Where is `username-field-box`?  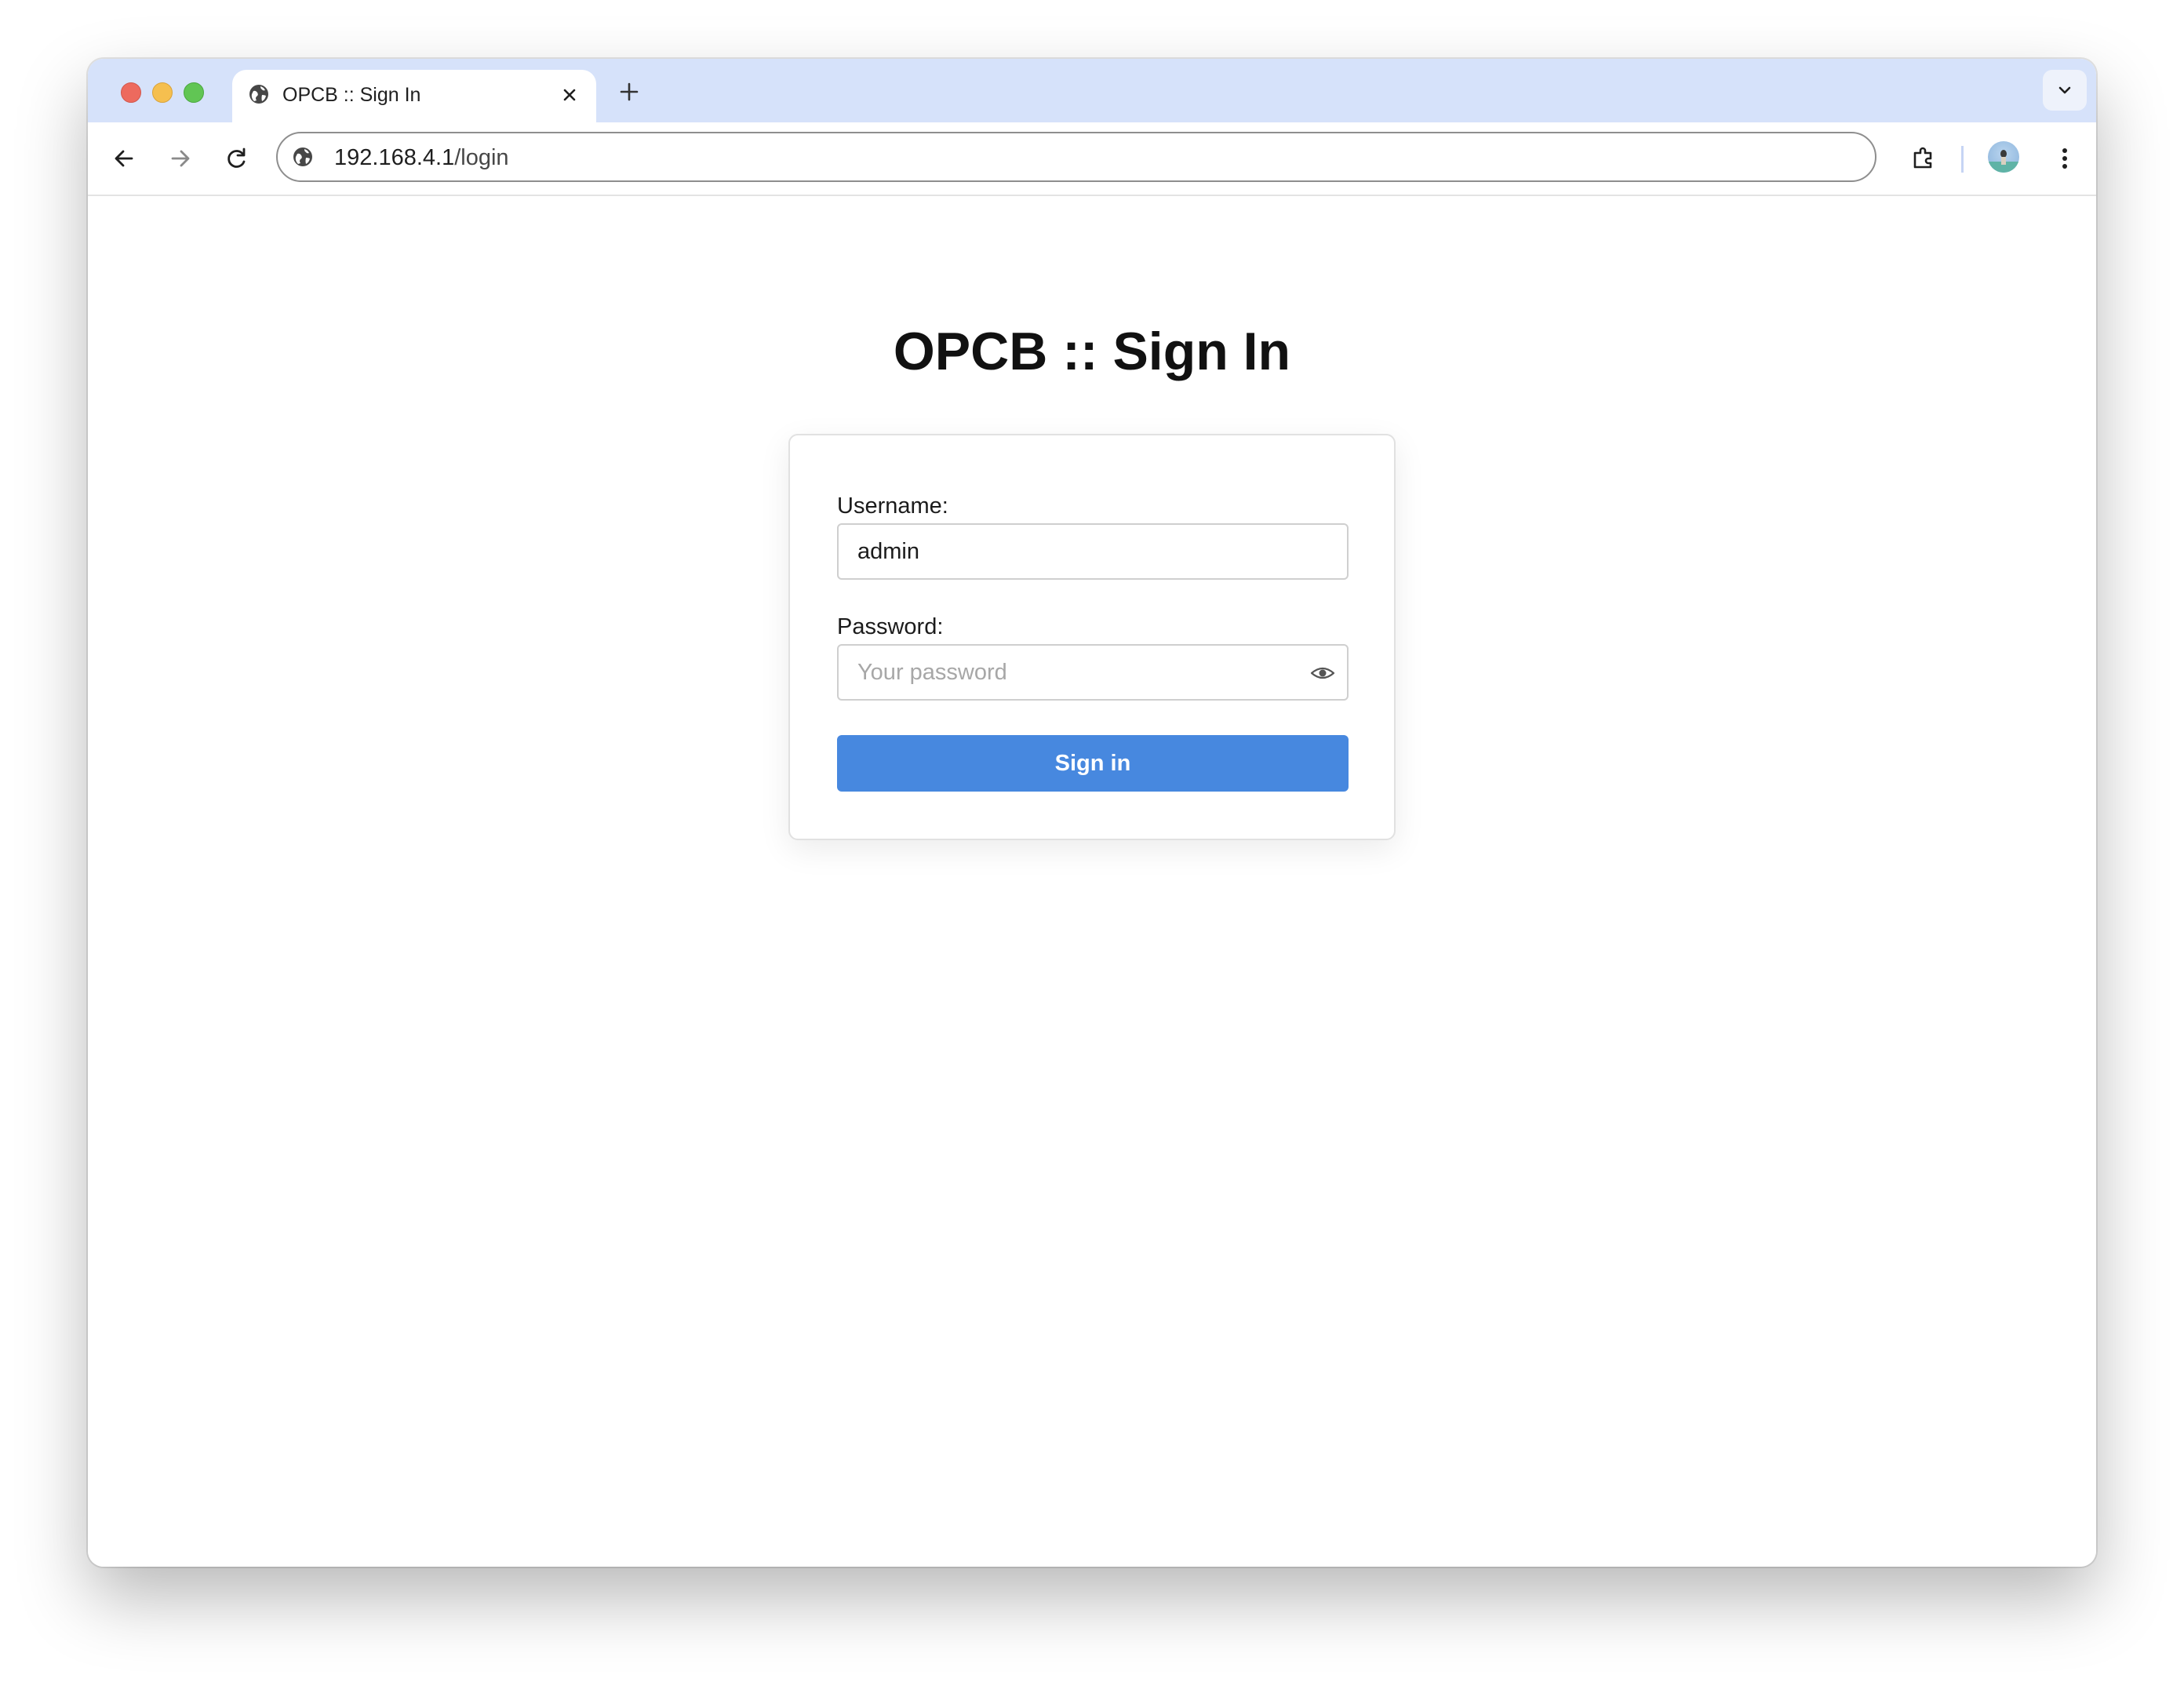
username-field-box is located at coordinates (1093, 551).